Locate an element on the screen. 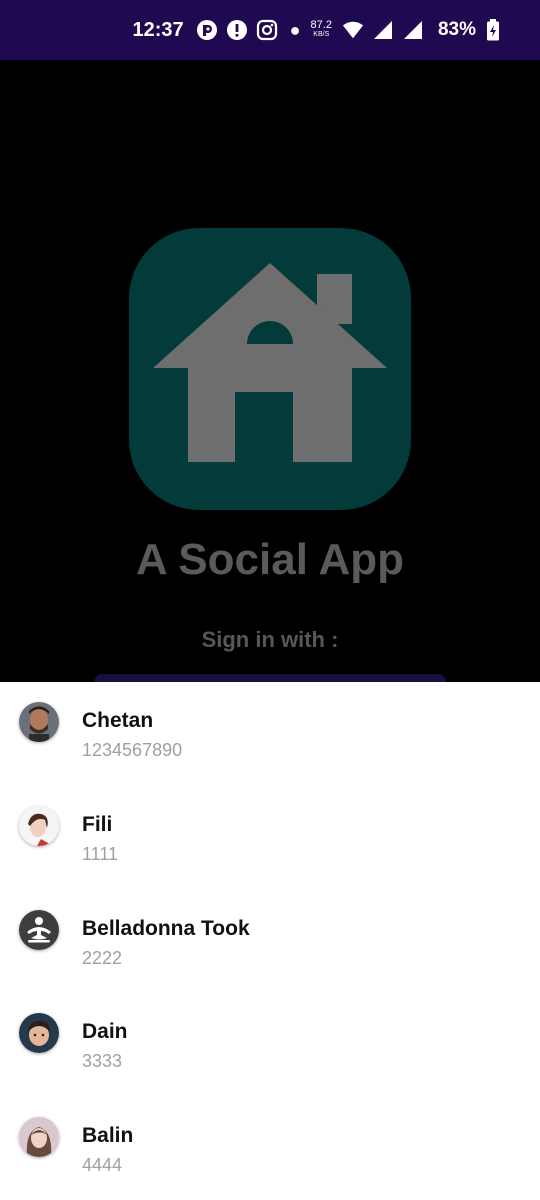  avatar-girl-photo is located at coordinates (39, 1137).